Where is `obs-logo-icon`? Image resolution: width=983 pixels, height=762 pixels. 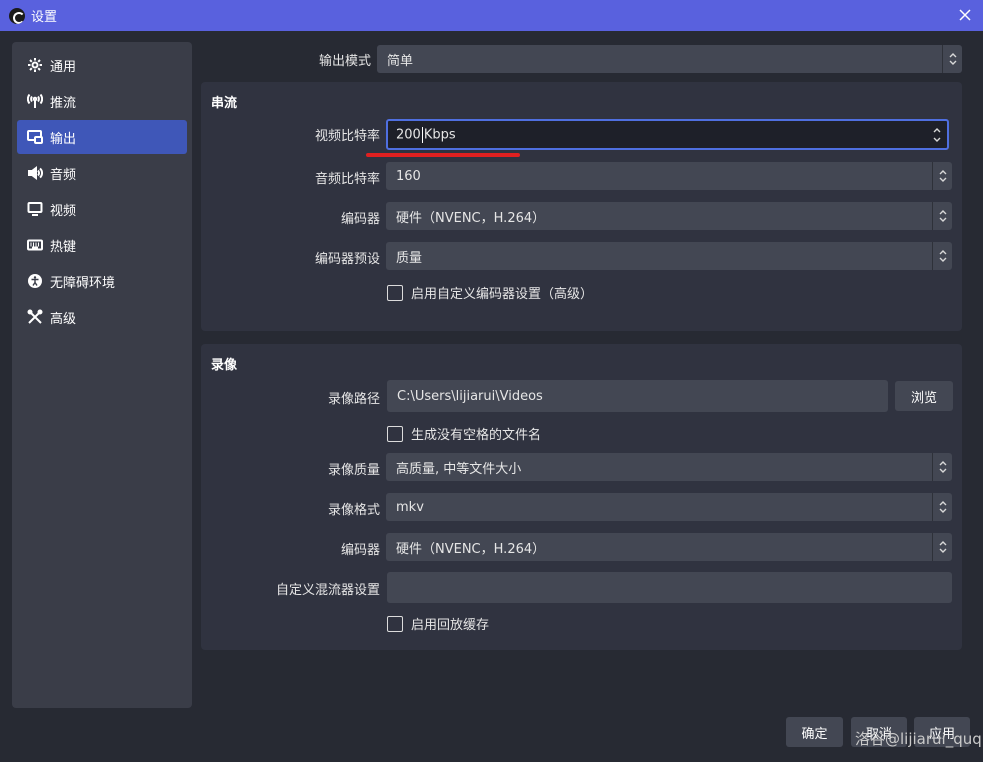
obs-logo-icon is located at coordinates (17, 15).